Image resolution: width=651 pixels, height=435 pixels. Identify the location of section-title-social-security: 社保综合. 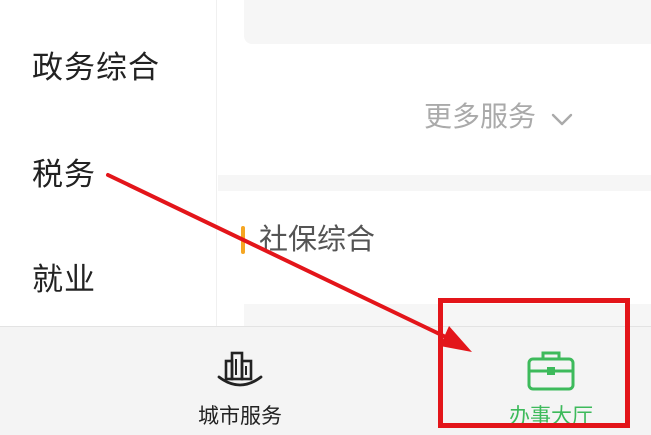
(317, 239).